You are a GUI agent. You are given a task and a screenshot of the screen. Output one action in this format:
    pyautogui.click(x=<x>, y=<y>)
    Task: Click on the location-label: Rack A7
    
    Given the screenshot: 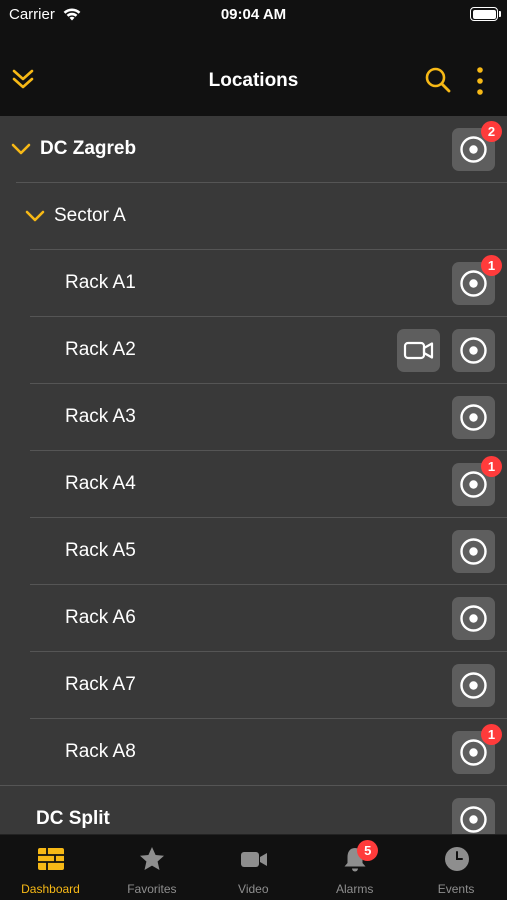 What is the action you would take?
    pyautogui.click(x=100, y=684)
    